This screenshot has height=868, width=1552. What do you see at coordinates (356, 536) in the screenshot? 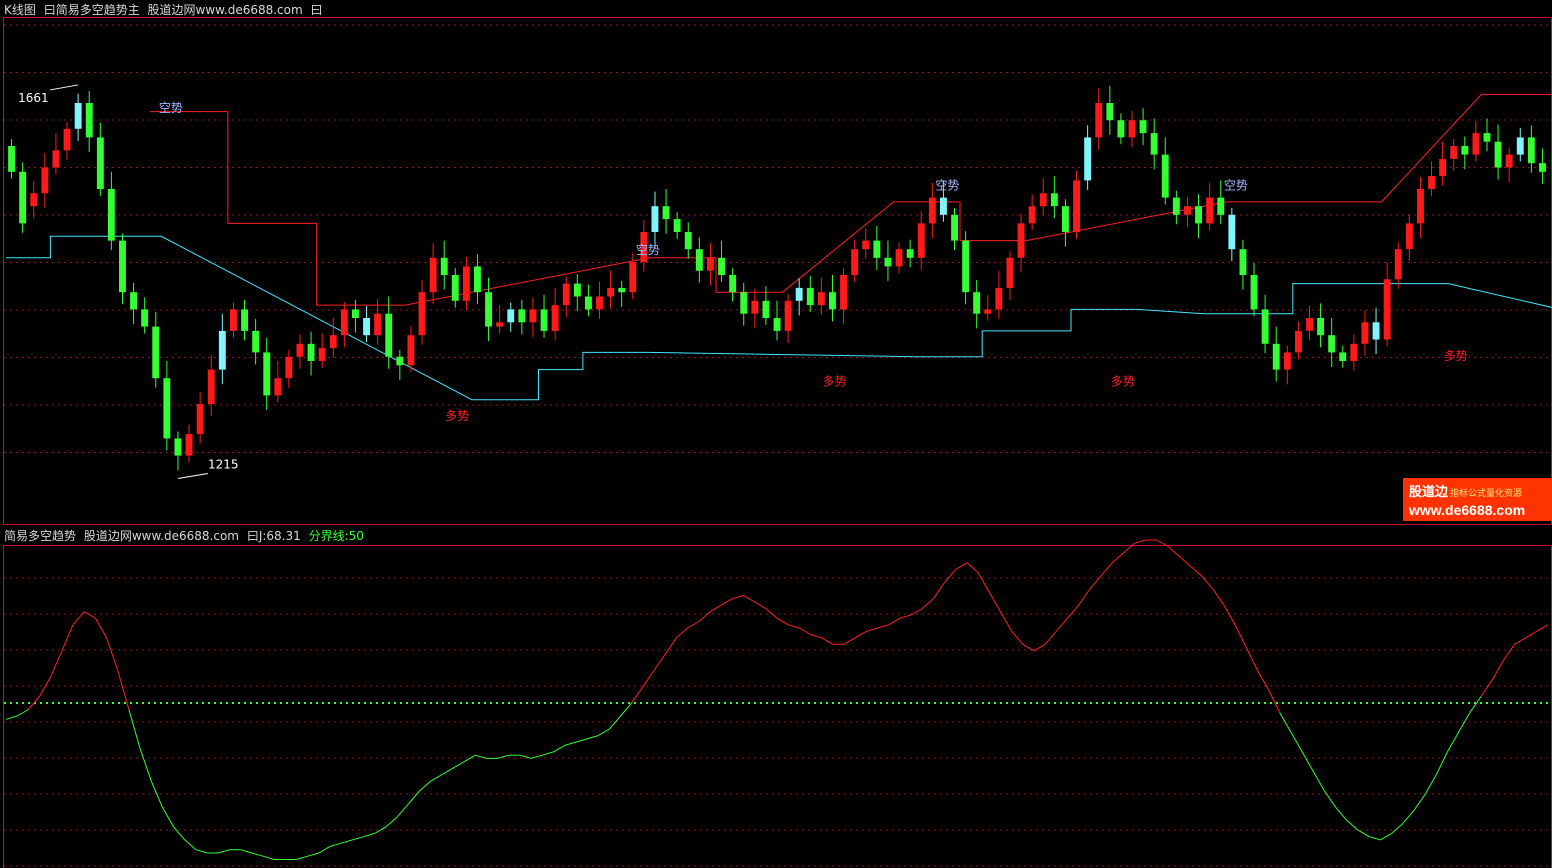
I see `boundary-value: 50` at bounding box center [356, 536].